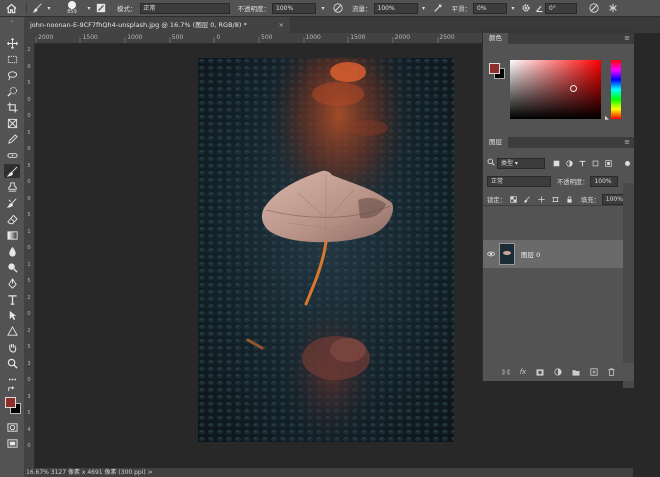 The width and height of the screenshot is (660, 477). I want to click on layer-row: 图层 0, so click(553, 254).